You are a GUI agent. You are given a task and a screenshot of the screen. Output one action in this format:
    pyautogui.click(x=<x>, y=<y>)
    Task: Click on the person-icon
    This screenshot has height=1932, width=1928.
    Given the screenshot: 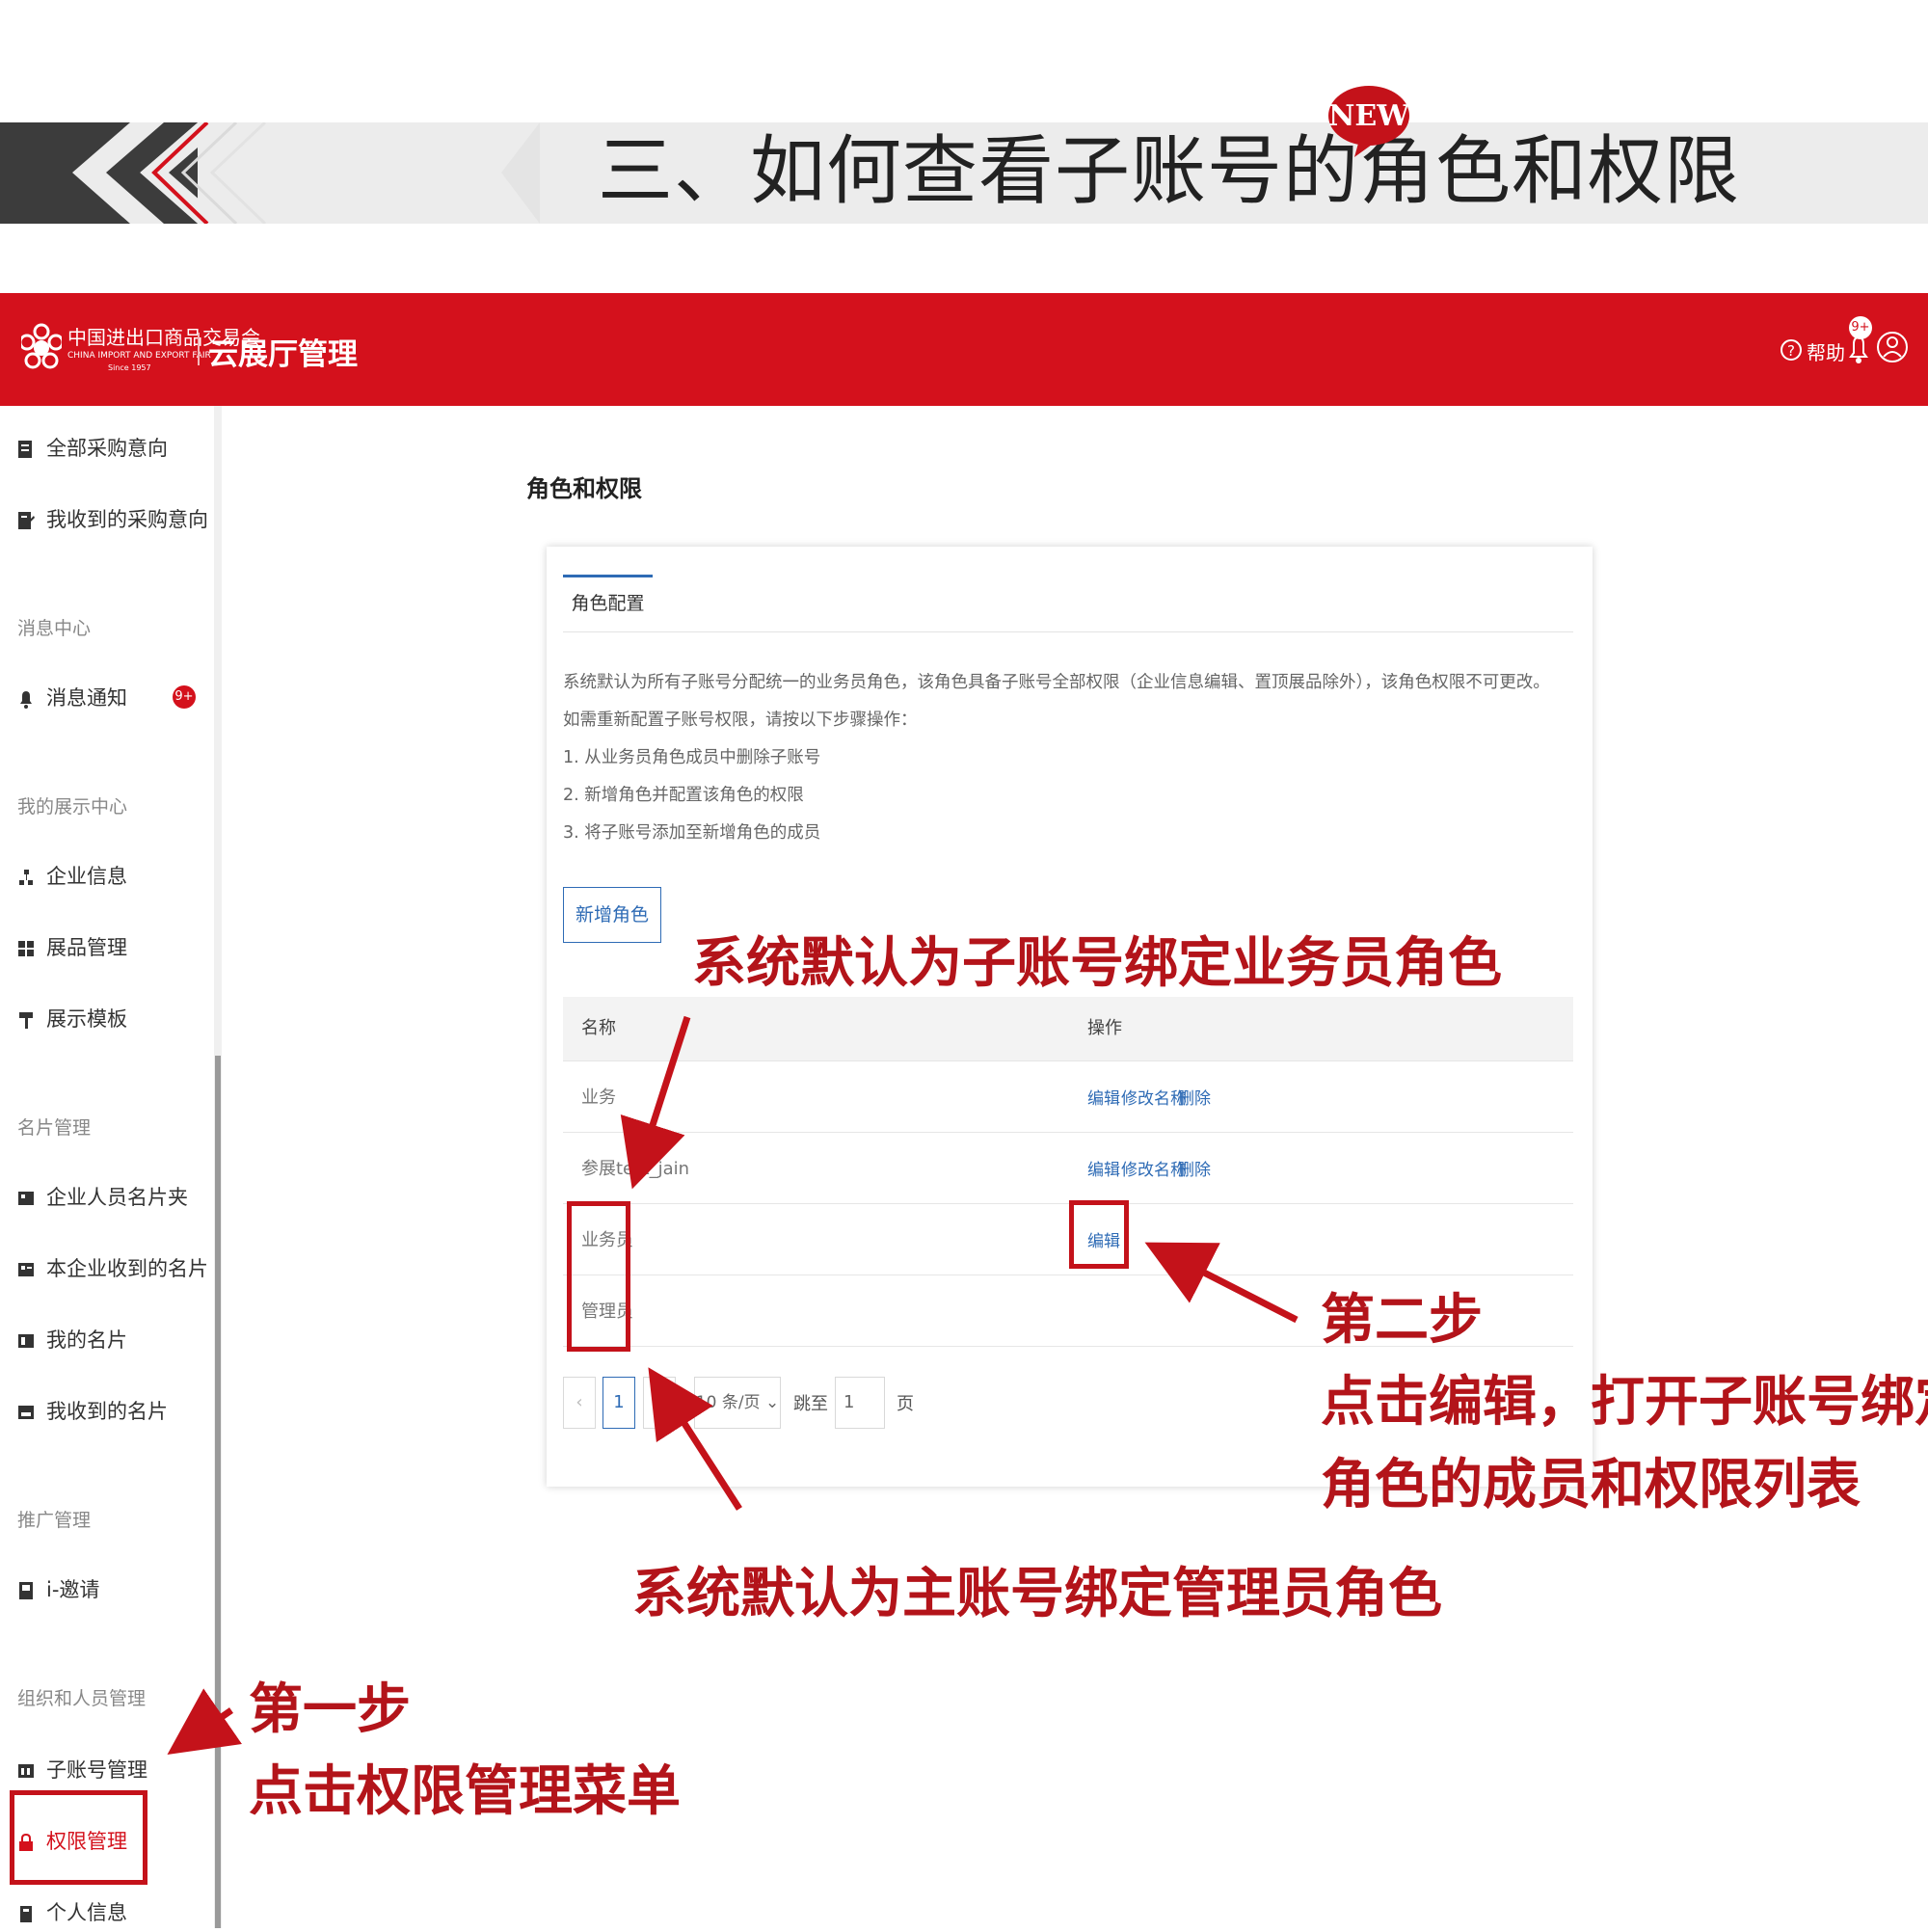 What is the action you would take?
    pyautogui.click(x=26, y=1914)
    